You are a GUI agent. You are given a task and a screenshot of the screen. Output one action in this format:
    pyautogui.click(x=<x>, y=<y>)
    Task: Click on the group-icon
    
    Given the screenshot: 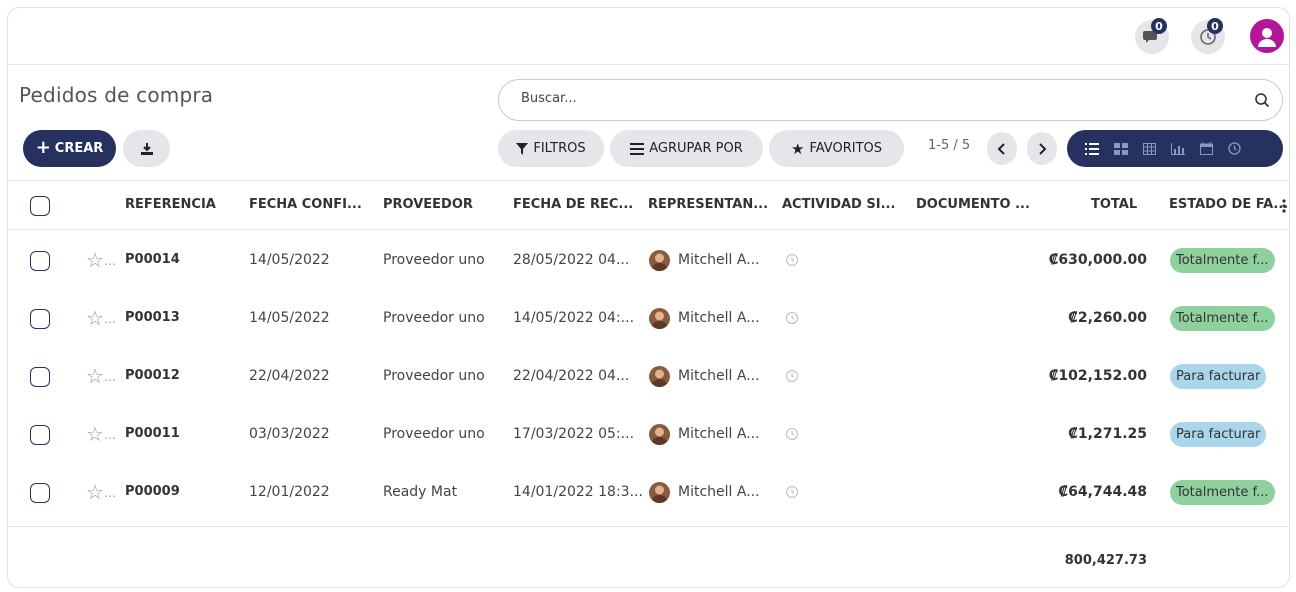 What is the action you would take?
    pyautogui.click(x=637, y=148)
    